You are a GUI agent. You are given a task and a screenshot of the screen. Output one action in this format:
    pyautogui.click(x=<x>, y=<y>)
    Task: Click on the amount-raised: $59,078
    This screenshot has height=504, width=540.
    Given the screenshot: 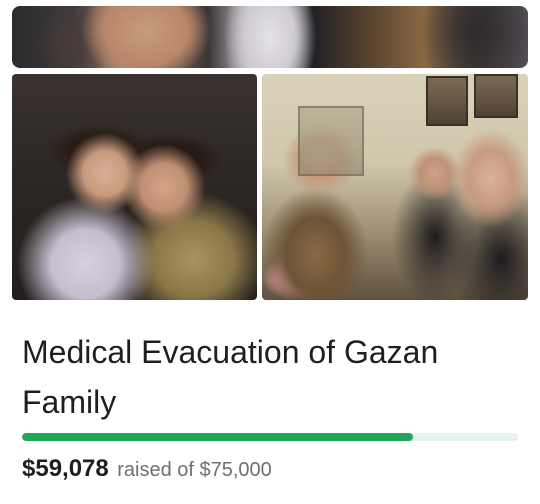 What is the action you would take?
    pyautogui.click(x=65, y=468)
    